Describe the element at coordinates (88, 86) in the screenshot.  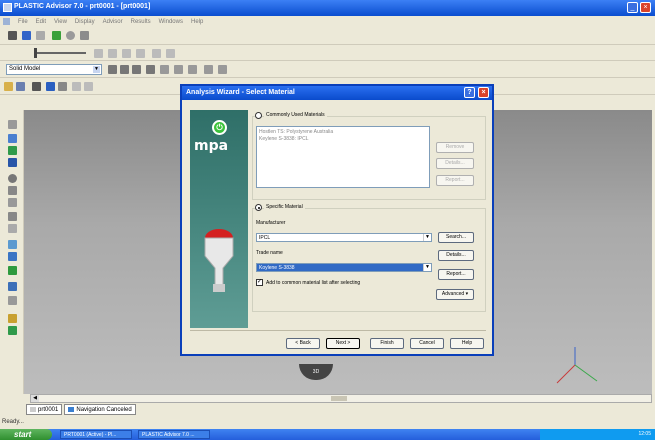
I see `redo-icon` at that location.